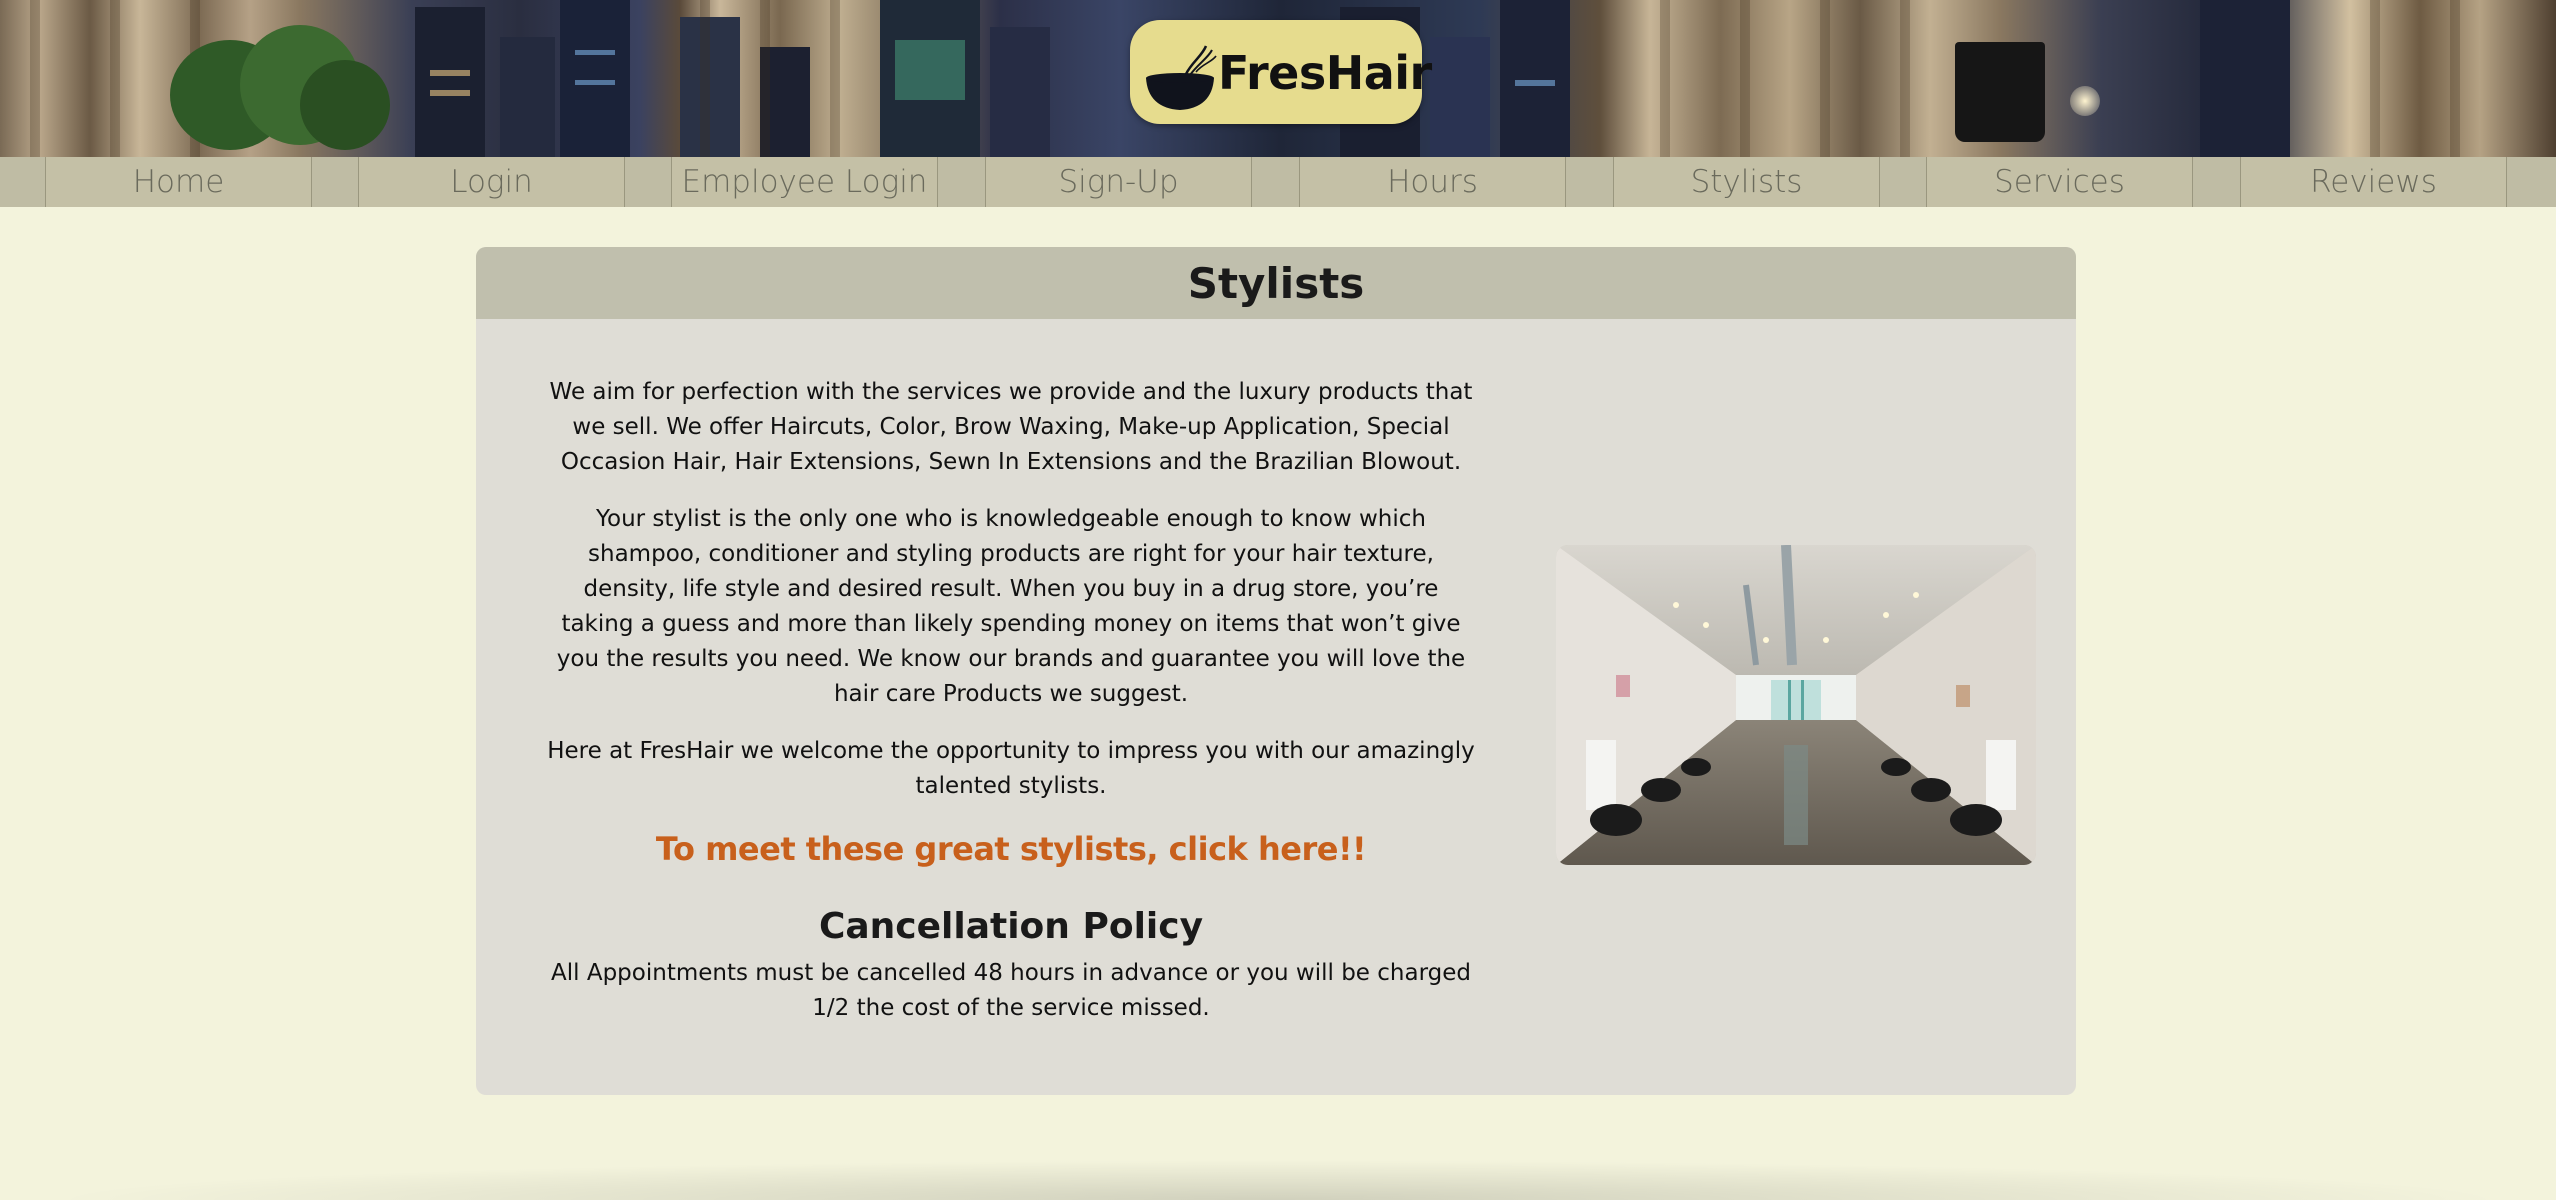 The width and height of the screenshot is (2556, 1200). I want to click on hair-bowl-icon, so click(1181, 77).